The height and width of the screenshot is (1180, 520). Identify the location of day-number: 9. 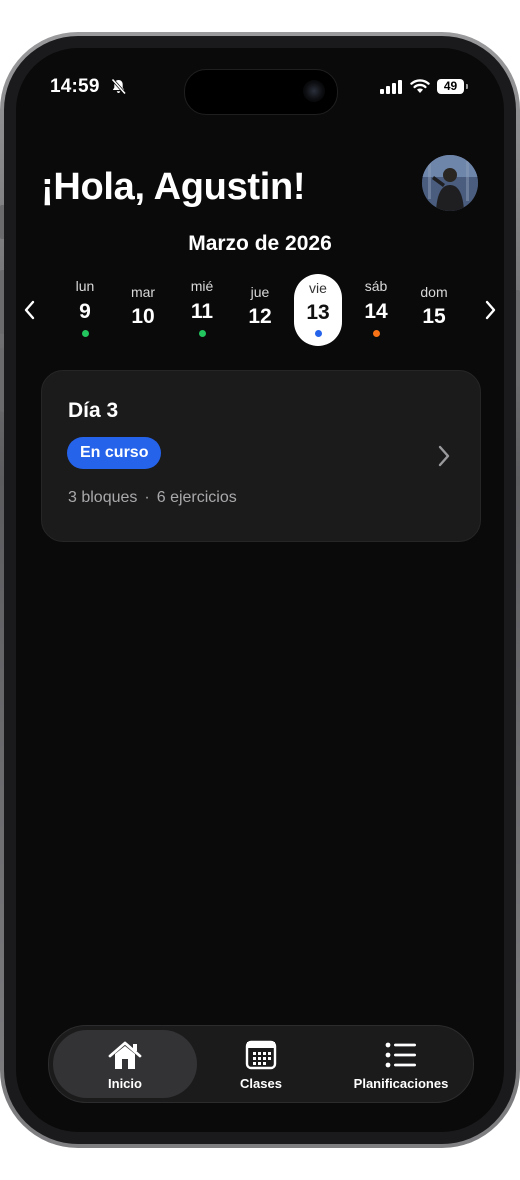
(85, 311).